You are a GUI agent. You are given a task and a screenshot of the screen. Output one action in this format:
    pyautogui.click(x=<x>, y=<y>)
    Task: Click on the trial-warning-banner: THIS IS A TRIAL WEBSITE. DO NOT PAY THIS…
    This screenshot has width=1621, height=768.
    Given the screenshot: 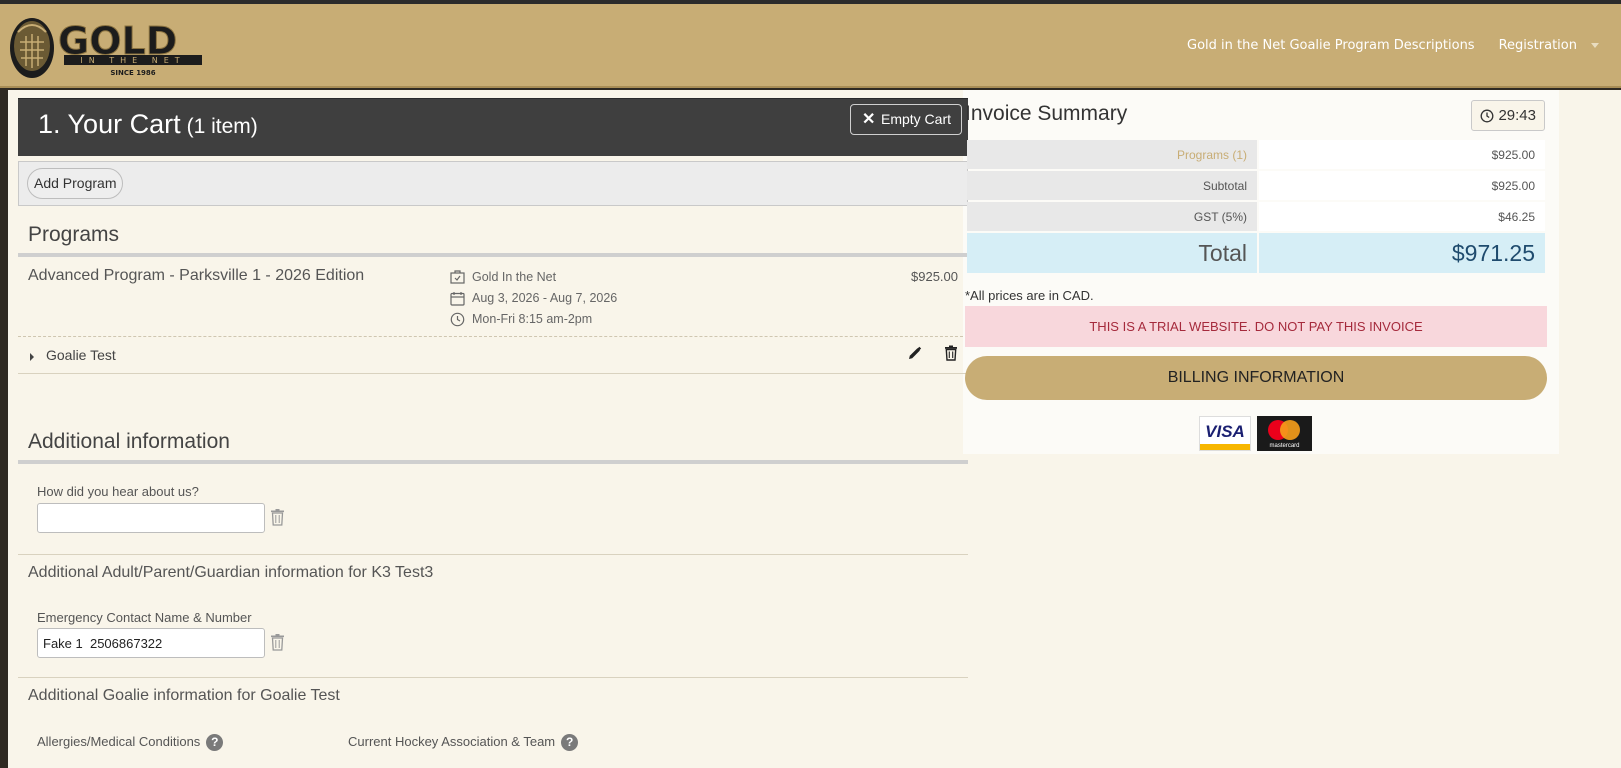 What is the action you would take?
    pyautogui.click(x=1256, y=326)
    